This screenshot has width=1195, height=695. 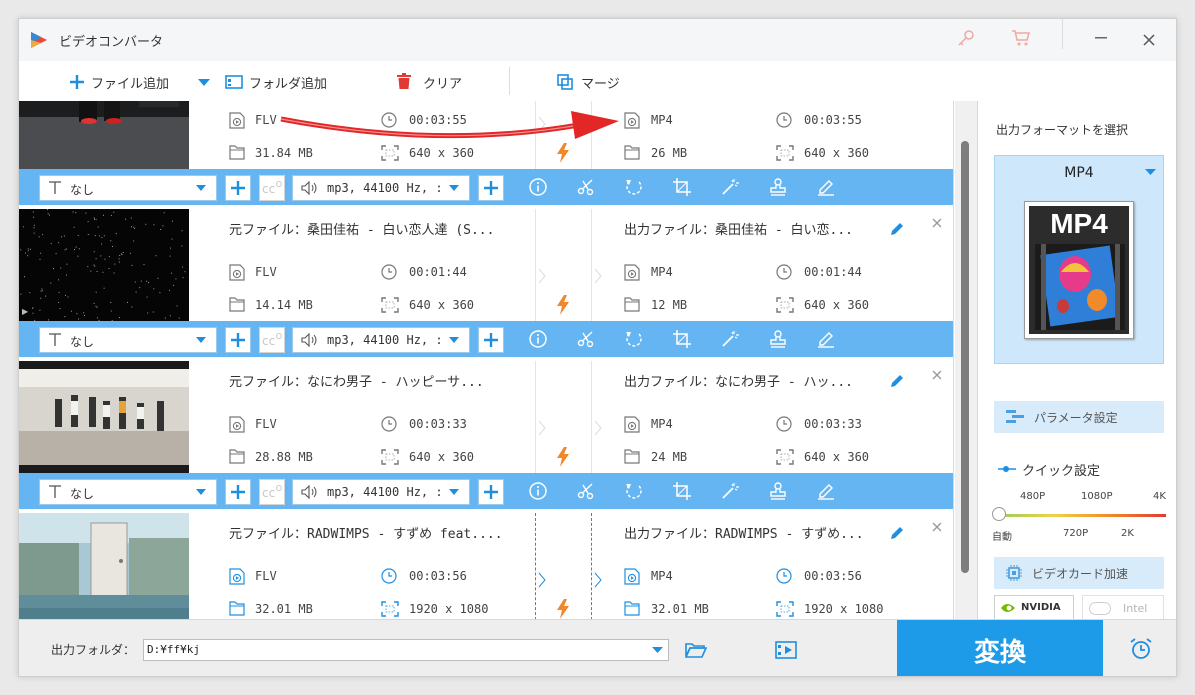 I want to click on param-settings-button: パラメータ設定, so click(x=1079, y=417).